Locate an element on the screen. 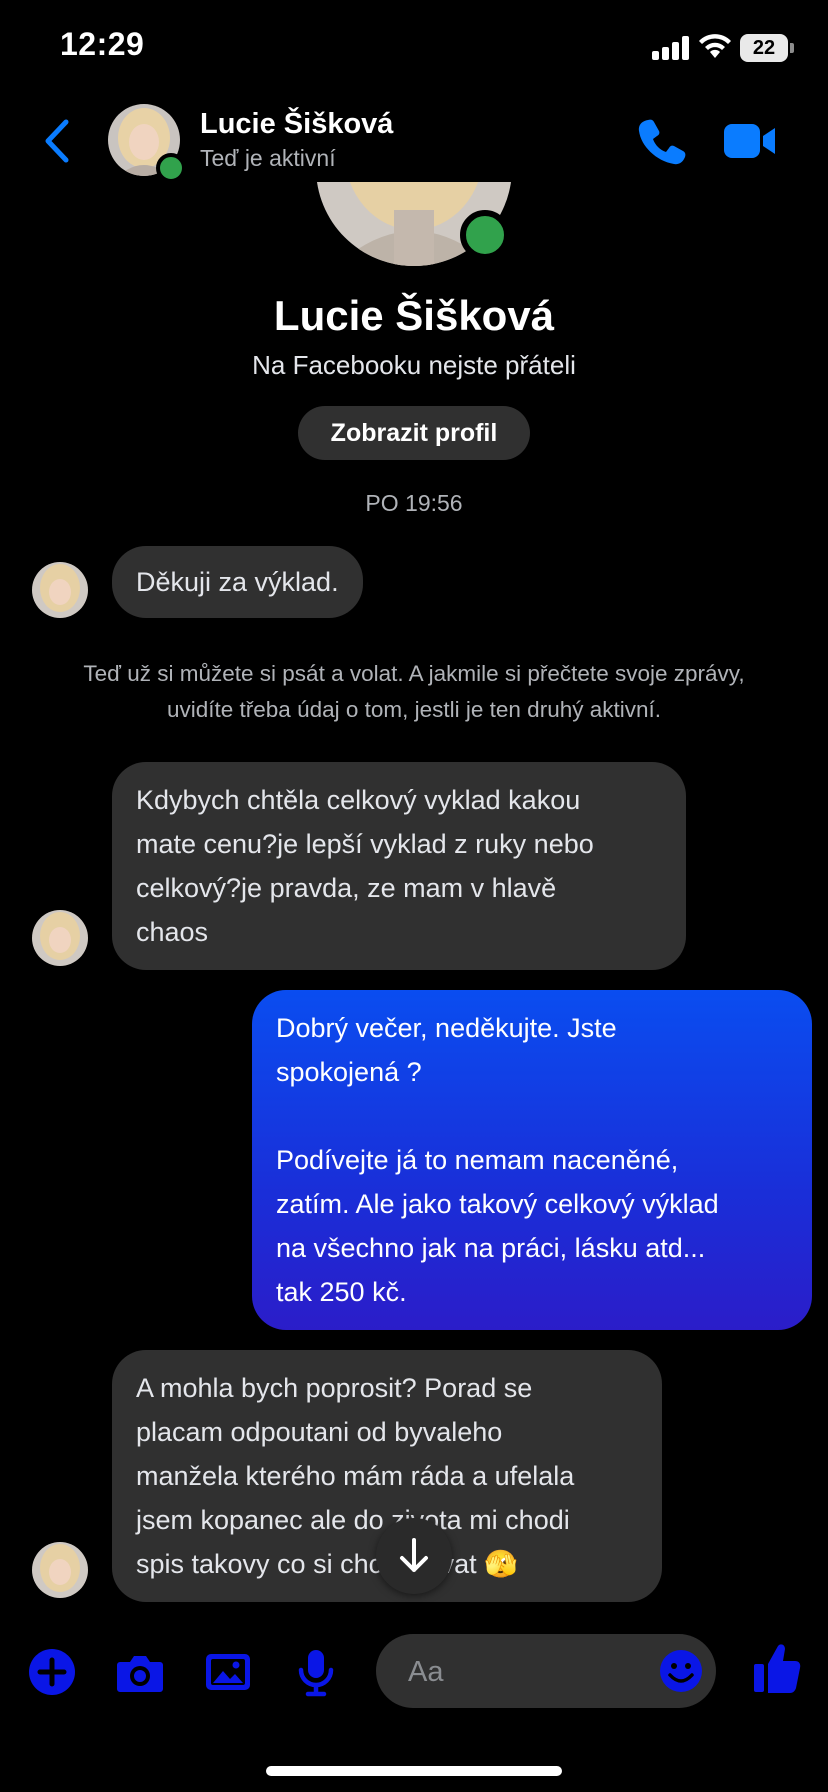 This screenshot has width=828, height=1792. emoji-icon is located at coordinates (681, 1671).